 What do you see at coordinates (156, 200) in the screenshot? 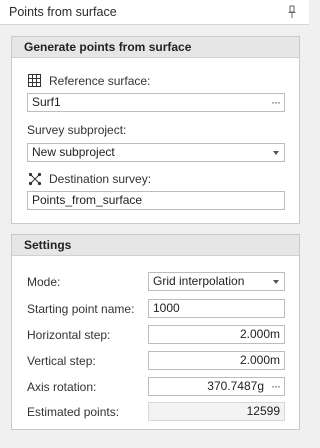
I see `destination-survey-field: Points_from_surface` at bounding box center [156, 200].